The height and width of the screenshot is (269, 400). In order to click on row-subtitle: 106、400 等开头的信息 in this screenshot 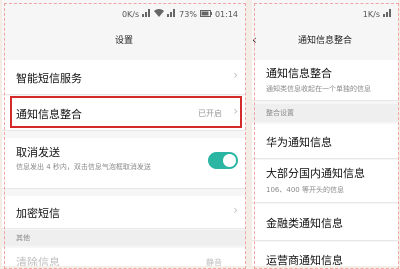, I will do `click(305, 190)`.